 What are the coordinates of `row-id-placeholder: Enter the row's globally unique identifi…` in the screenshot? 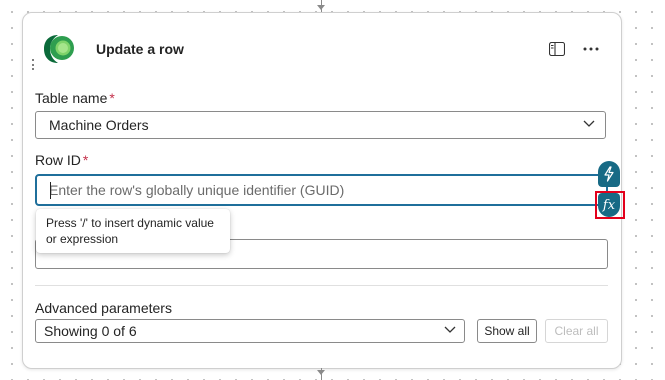 It's located at (197, 190).